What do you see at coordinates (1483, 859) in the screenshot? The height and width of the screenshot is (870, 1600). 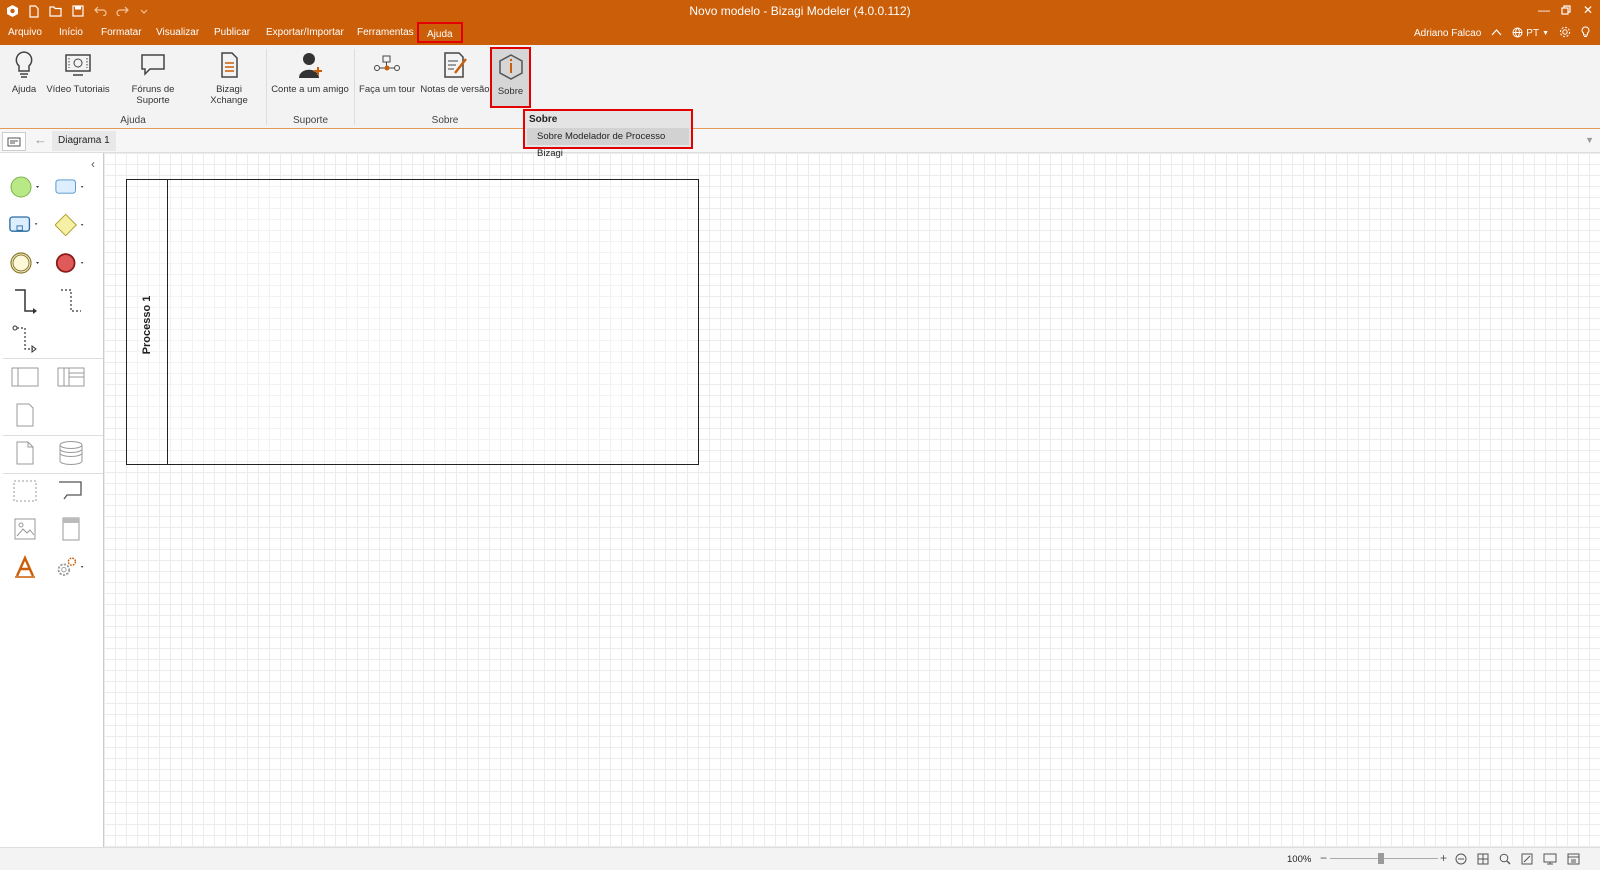 I see `grid-view-icon` at bounding box center [1483, 859].